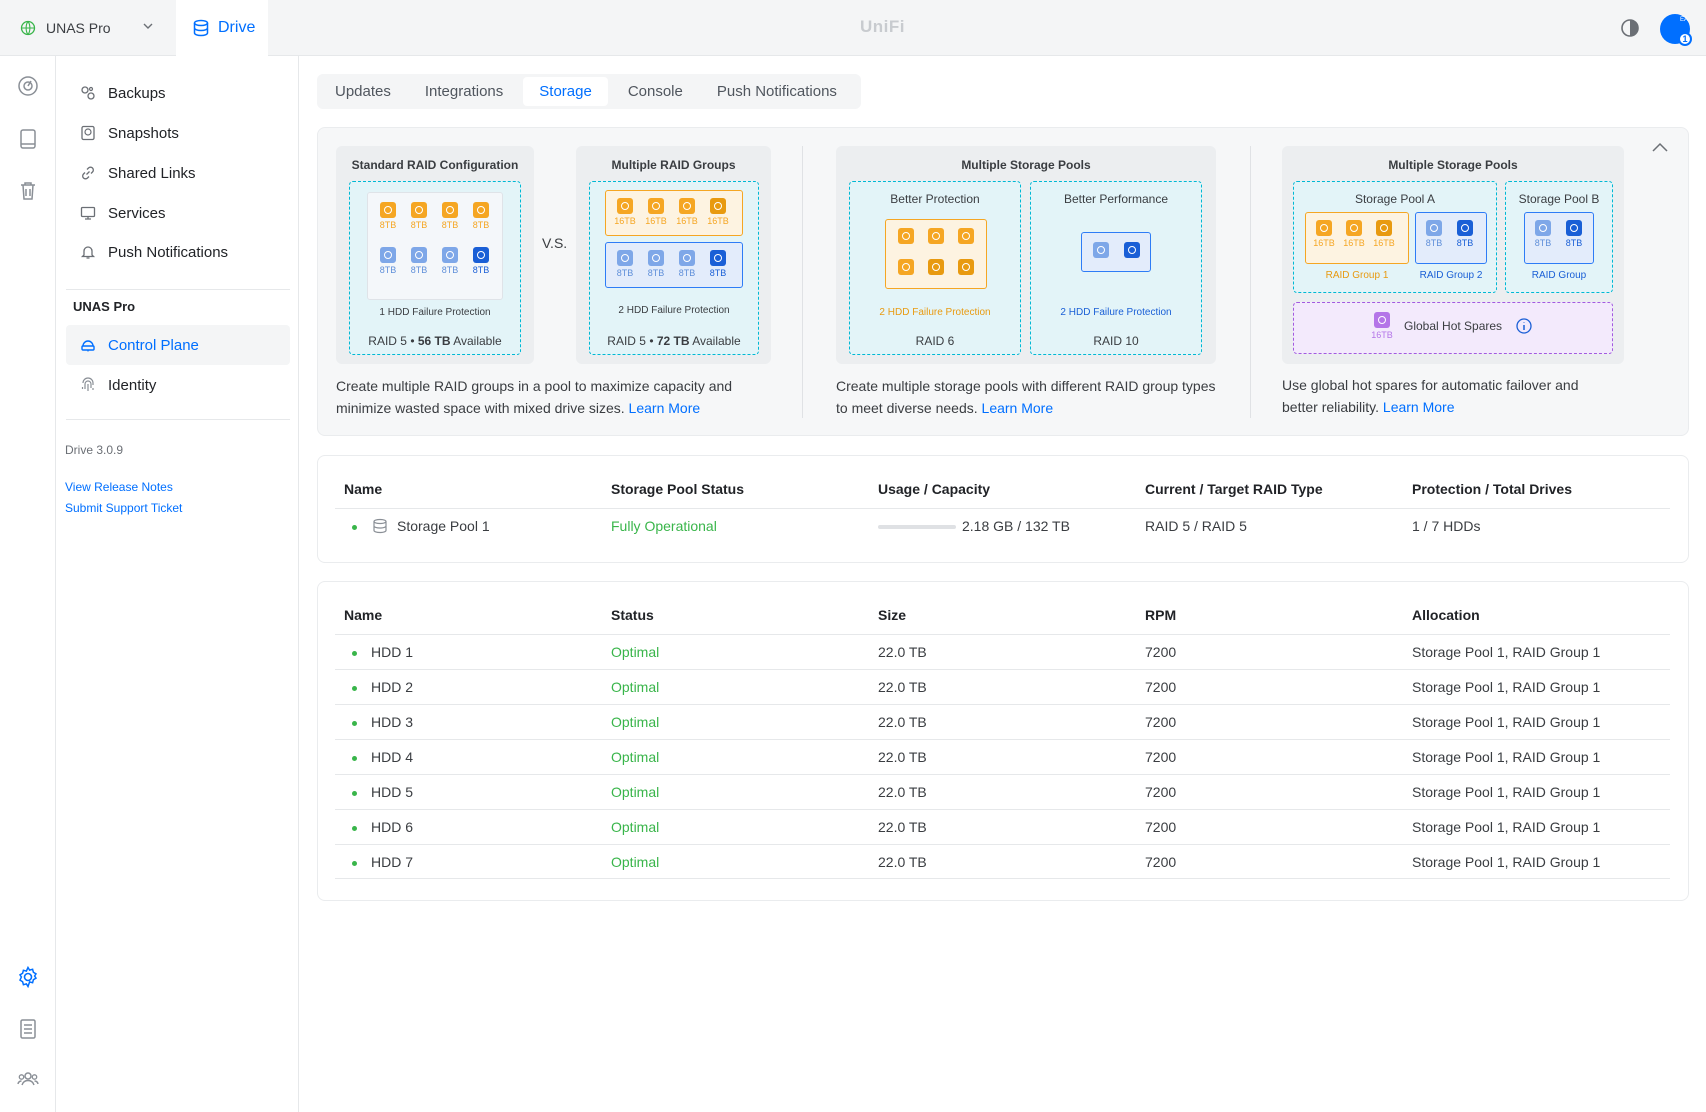  Describe the element at coordinates (1116, 199) in the screenshot. I see `pool-title: Better Performance` at that location.